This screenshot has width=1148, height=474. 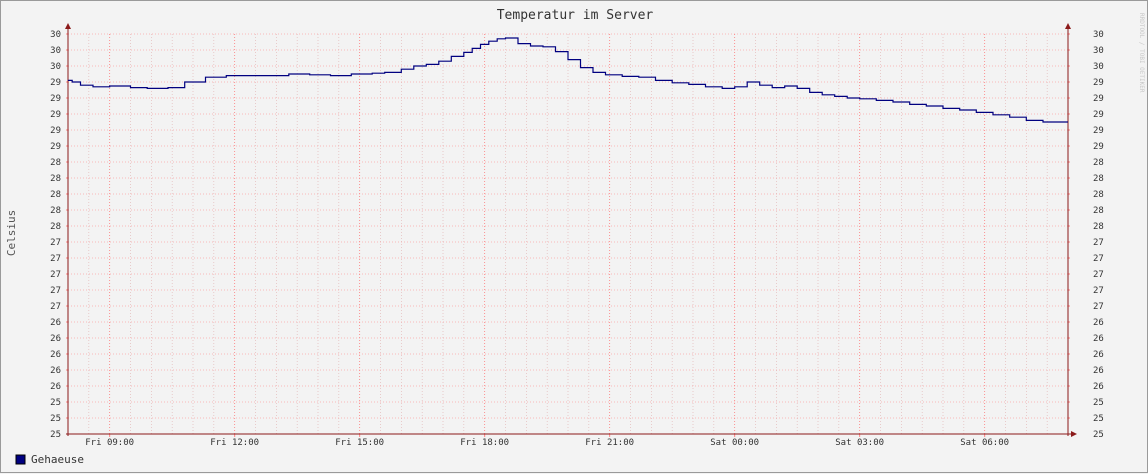 I want to click on legend-swatch-gehaeuse, so click(x=20, y=459).